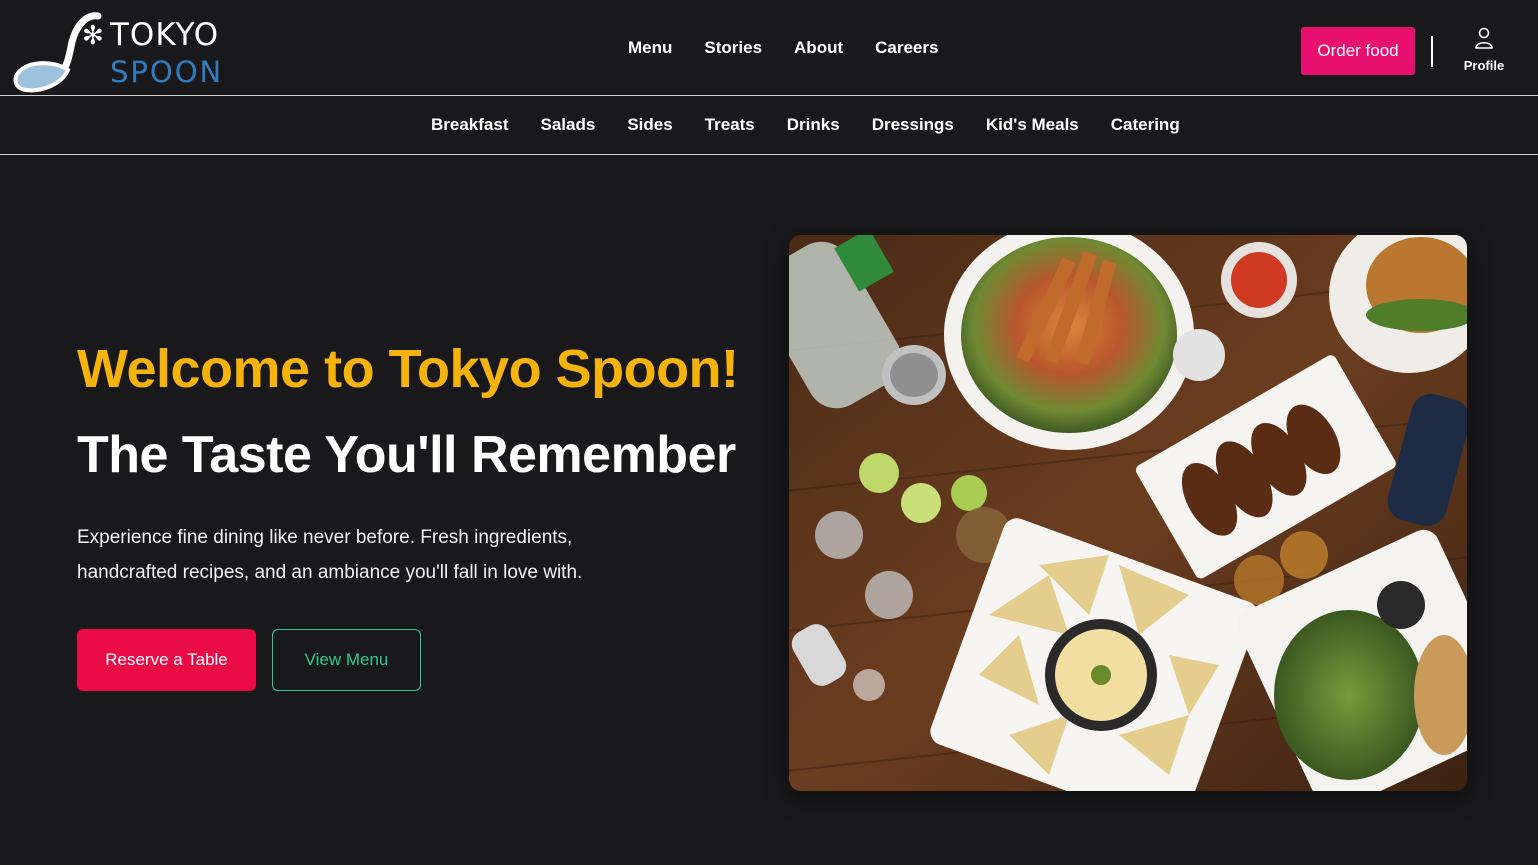  I want to click on order-food-button: Order food, so click(1358, 51).